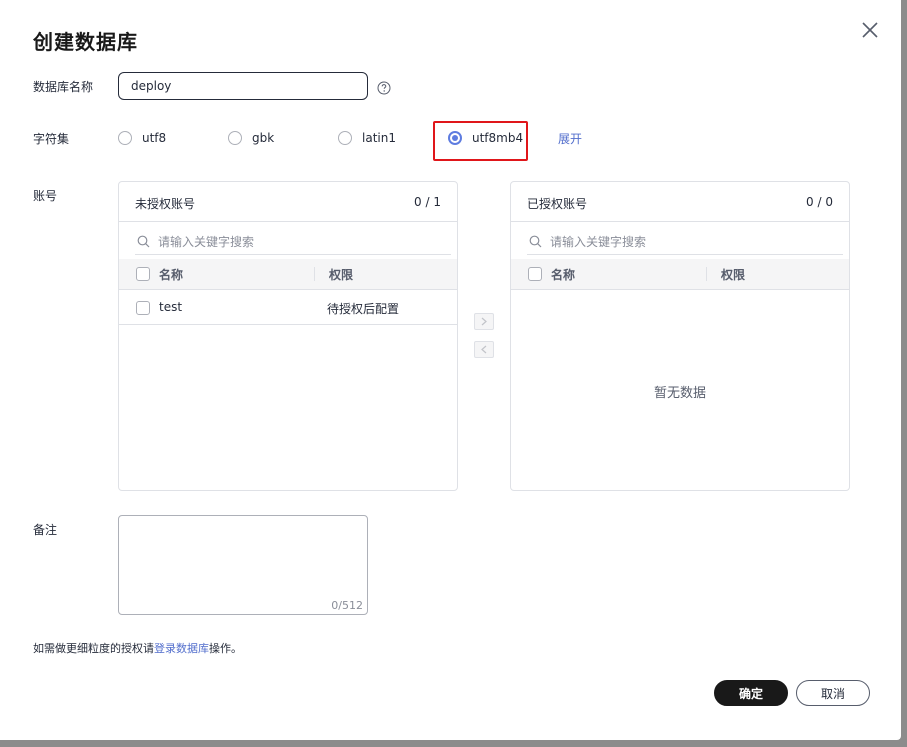 This screenshot has width=907, height=747. I want to click on cancel-button: 取消, so click(833, 693).